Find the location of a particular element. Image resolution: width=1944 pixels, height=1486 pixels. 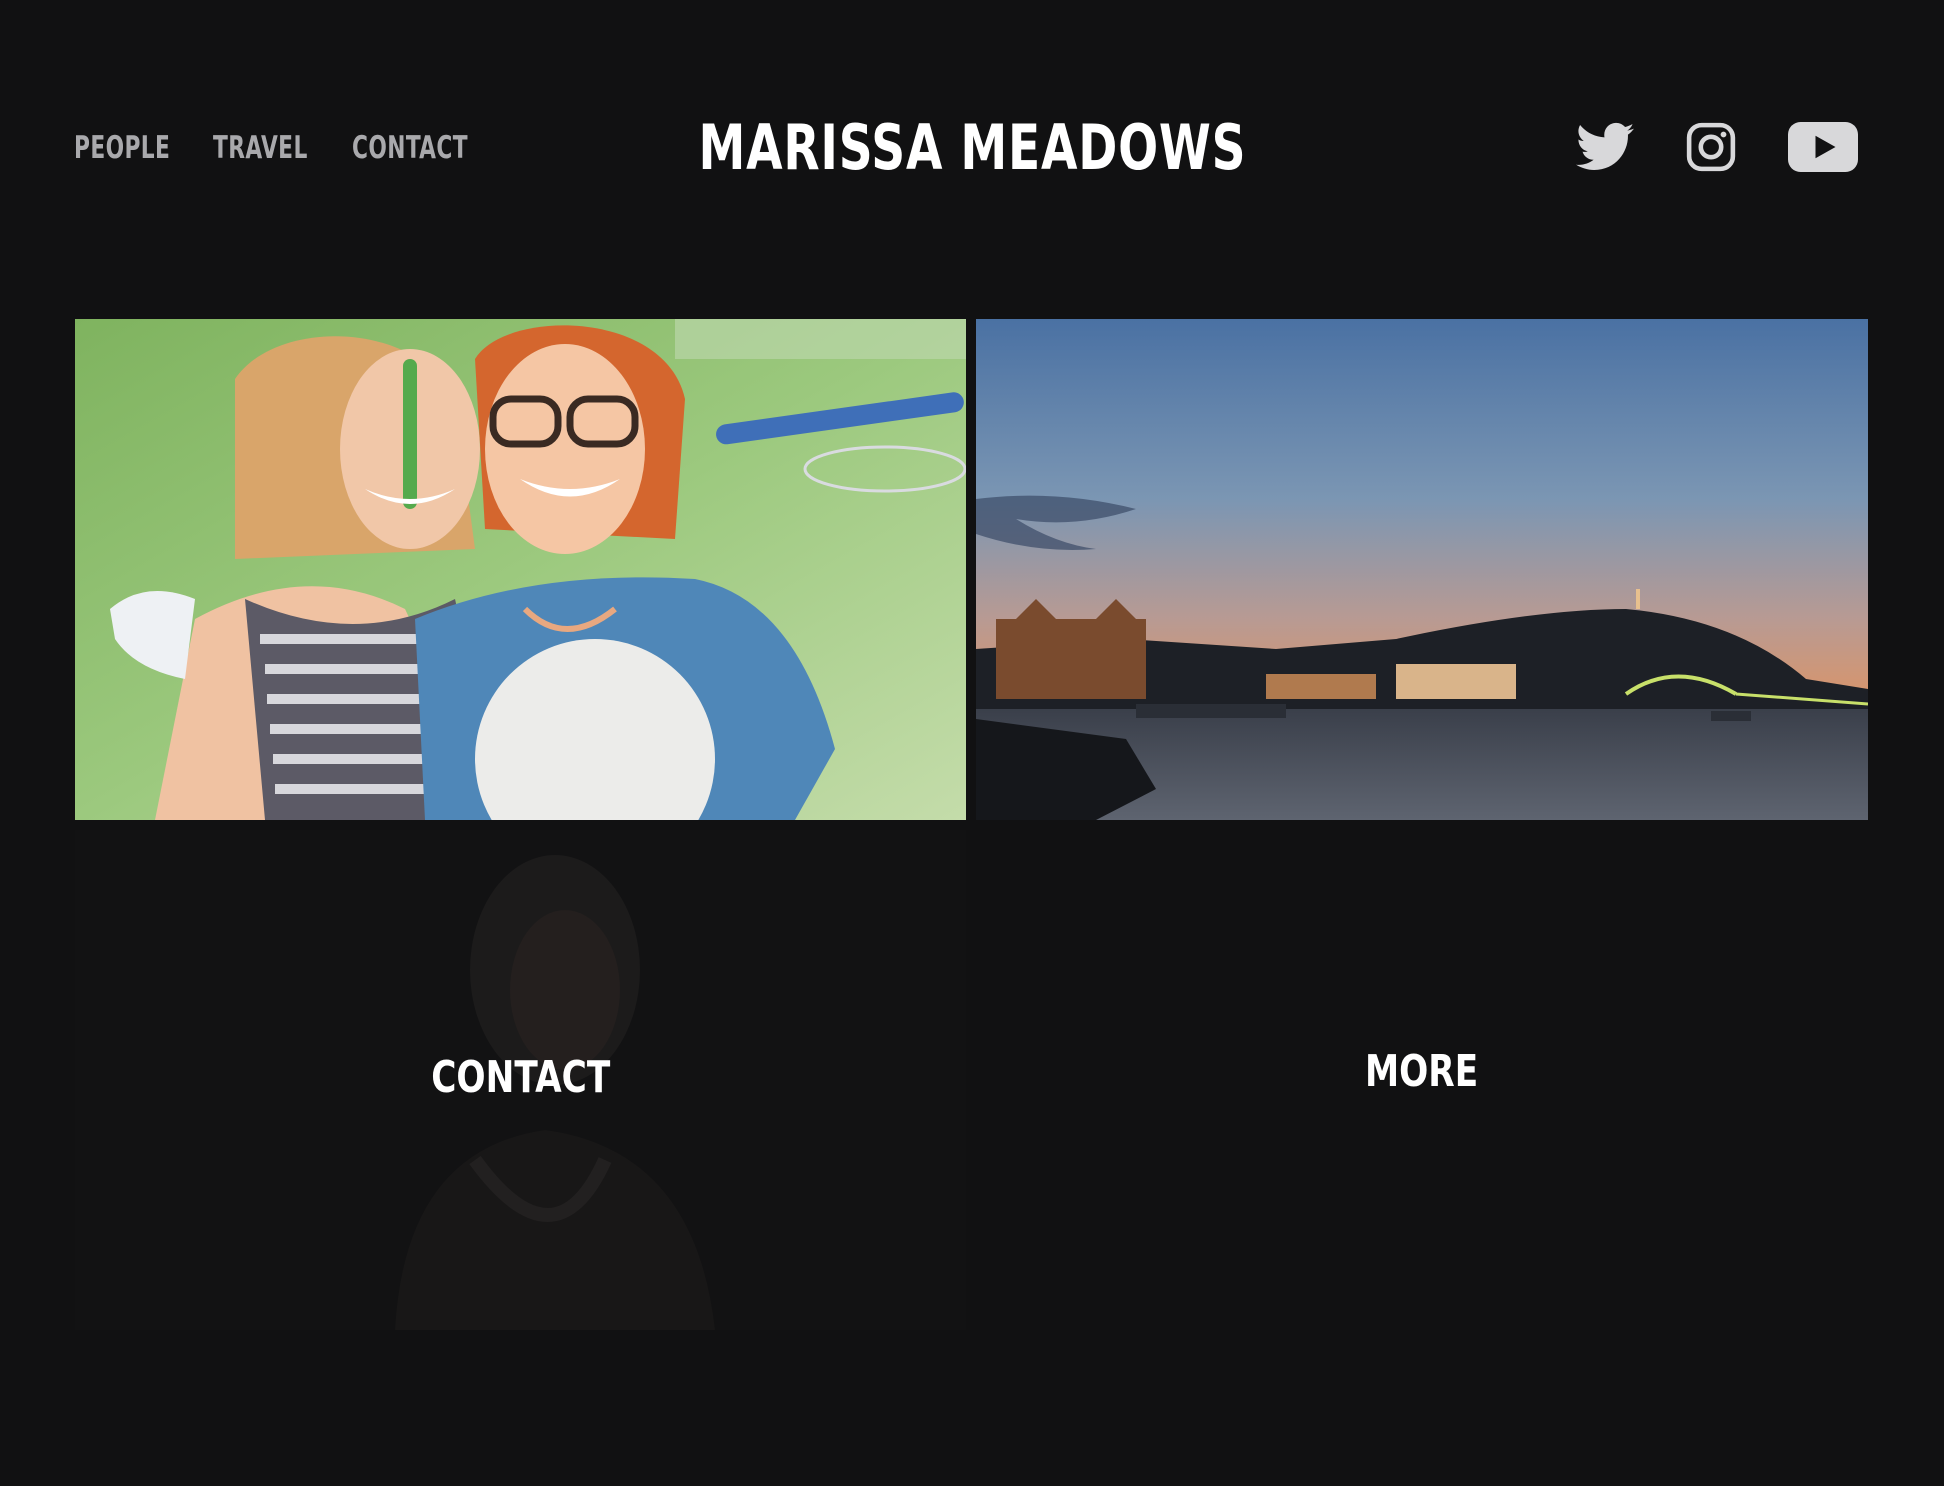

more-tile-label-container: MORE is located at coordinates (1422, 1072).